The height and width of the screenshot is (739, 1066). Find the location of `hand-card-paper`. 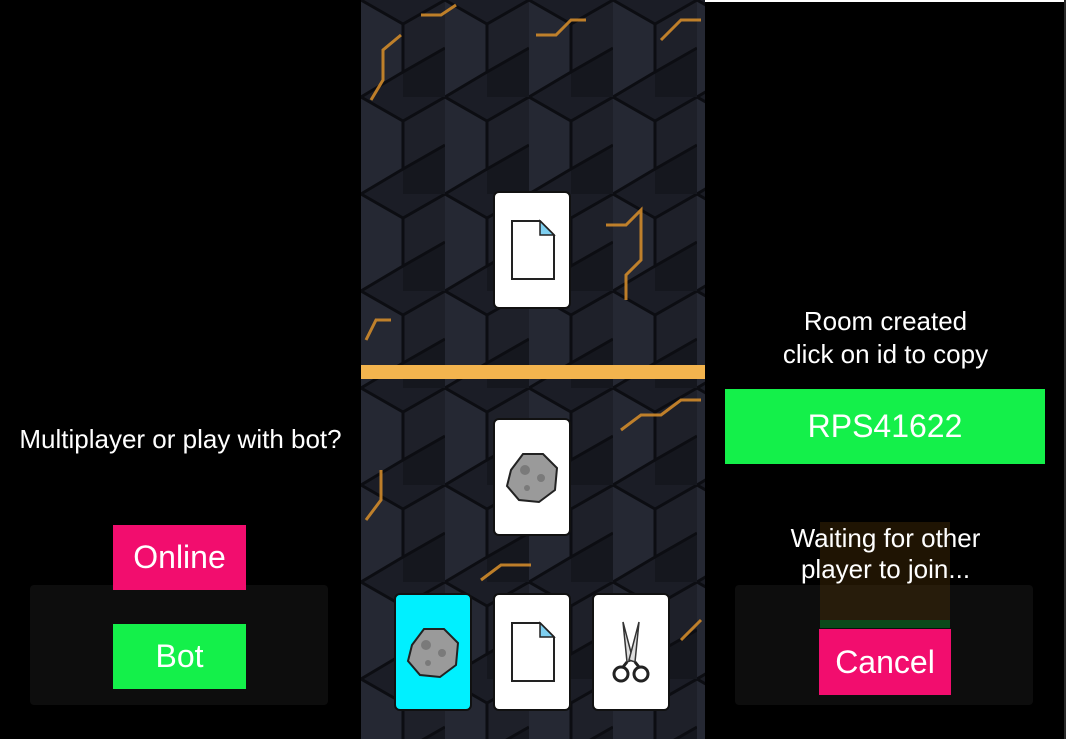

hand-card-paper is located at coordinates (532, 652).